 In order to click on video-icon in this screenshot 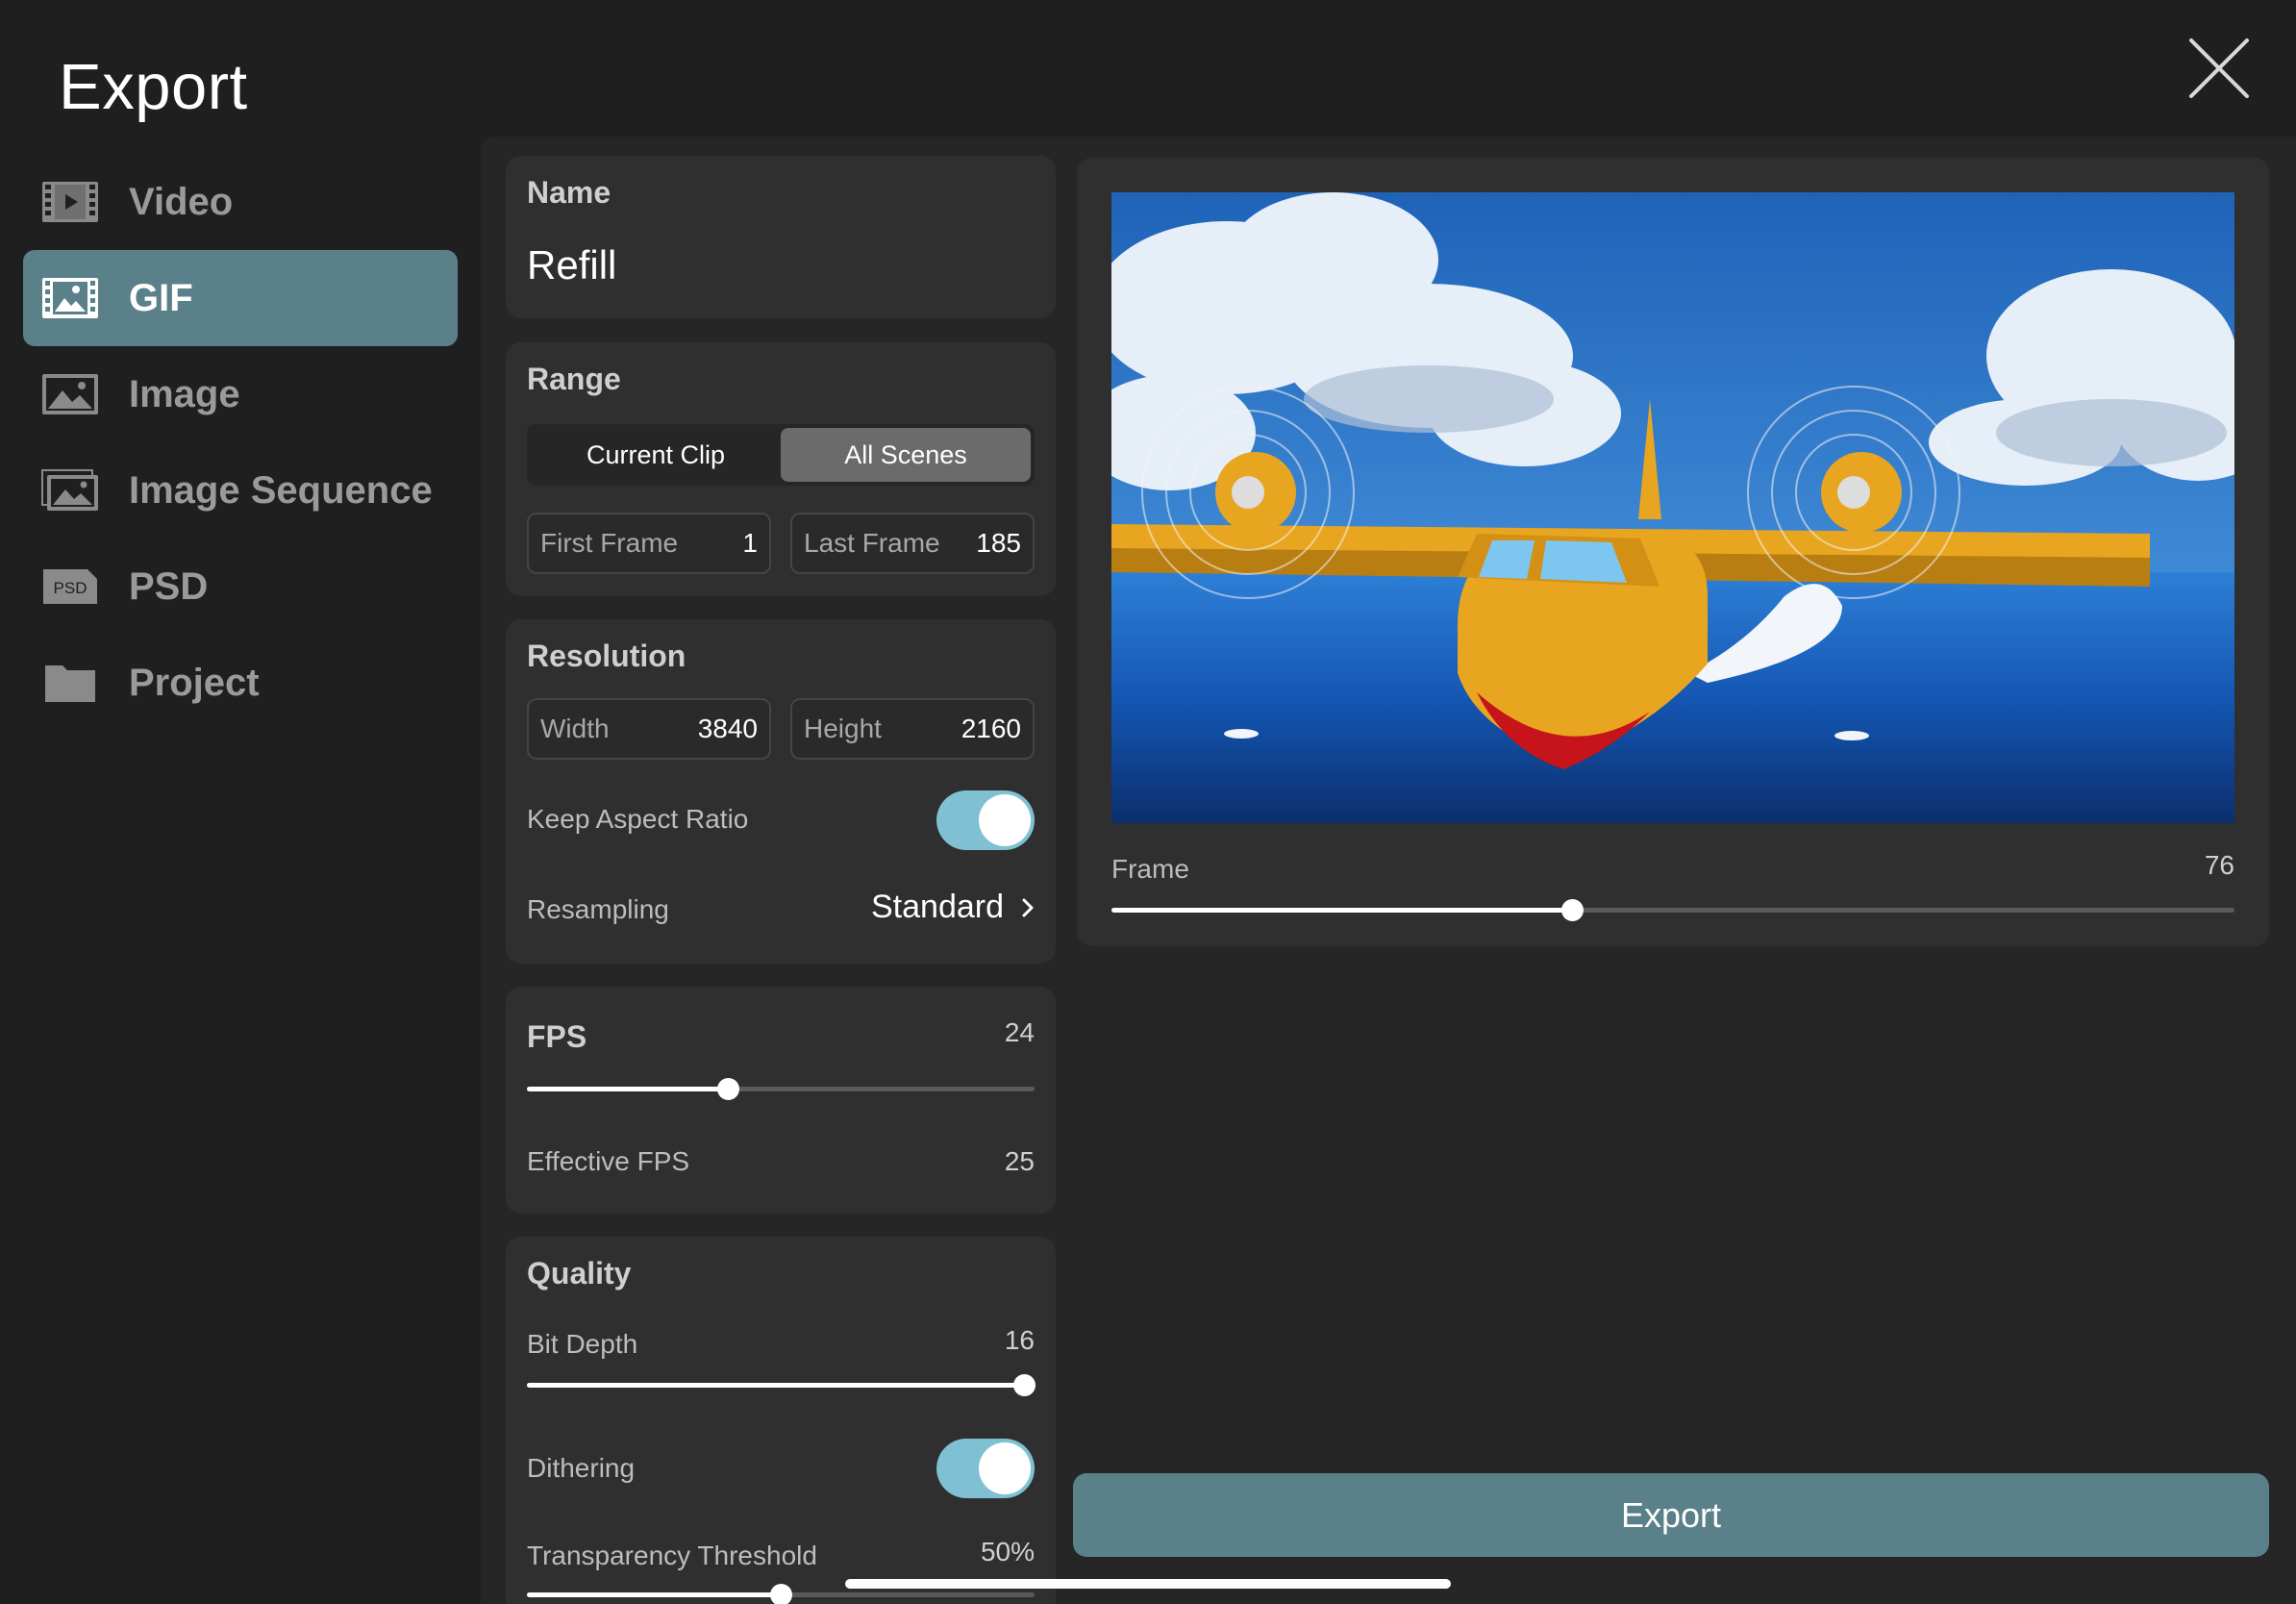, I will do `click(70, 202)`.